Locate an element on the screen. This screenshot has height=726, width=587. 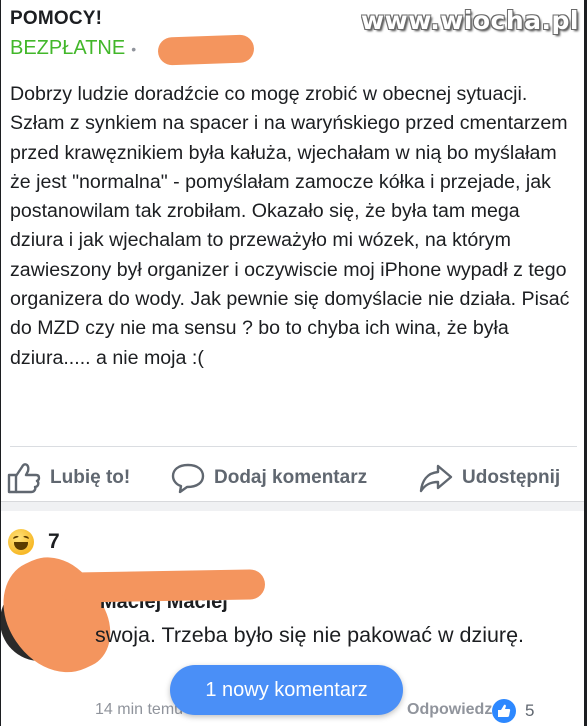
share-arrow-icon is located at coordinates (436, 478).